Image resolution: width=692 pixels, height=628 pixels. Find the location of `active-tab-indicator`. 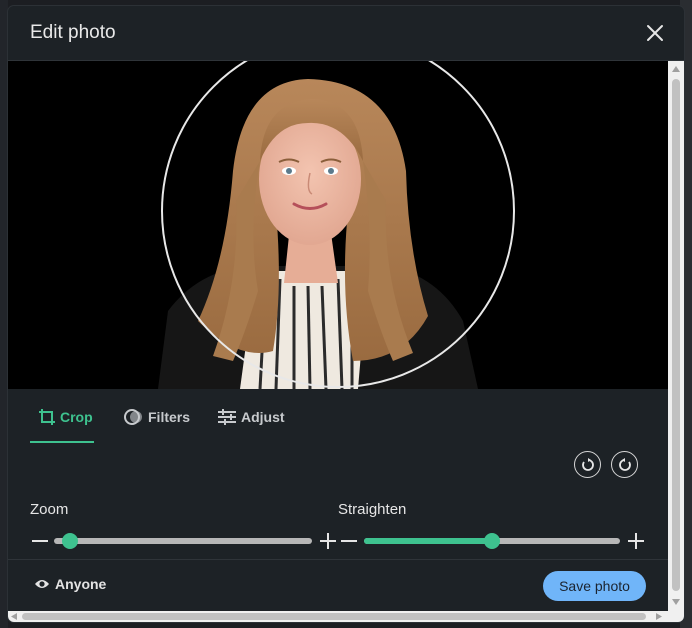

active-tab-indicator is located at coordinates (62, 442).